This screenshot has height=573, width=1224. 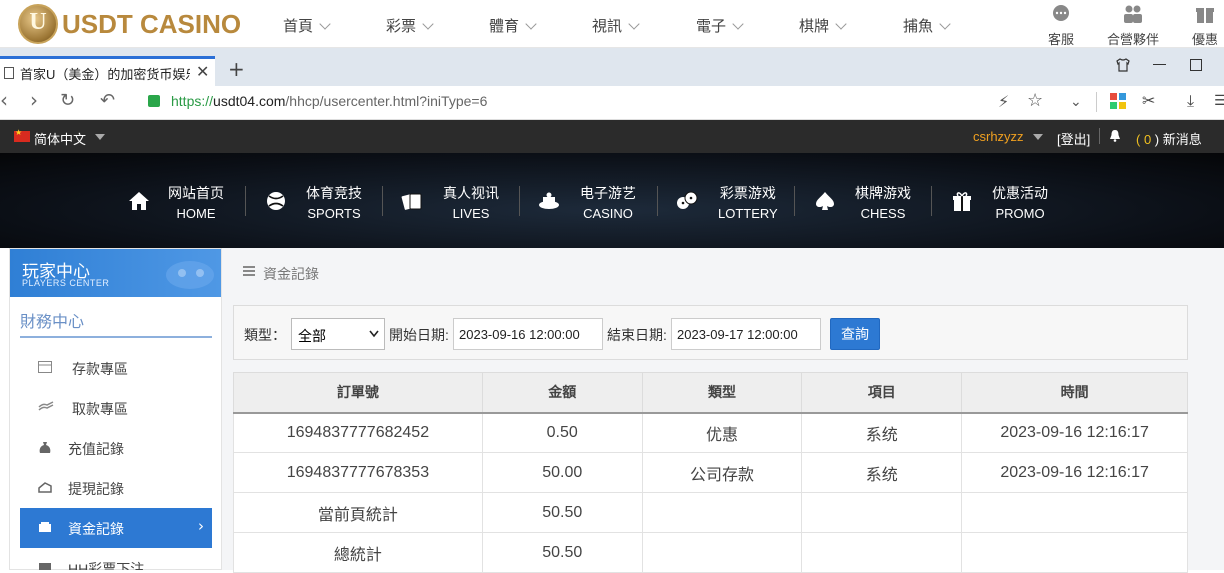 What do you see at coordinates (116, 559) in the screenshot?
I see `sidebar-item-hh-lottery: HH彩票下注` at bounding box center [116, 559].